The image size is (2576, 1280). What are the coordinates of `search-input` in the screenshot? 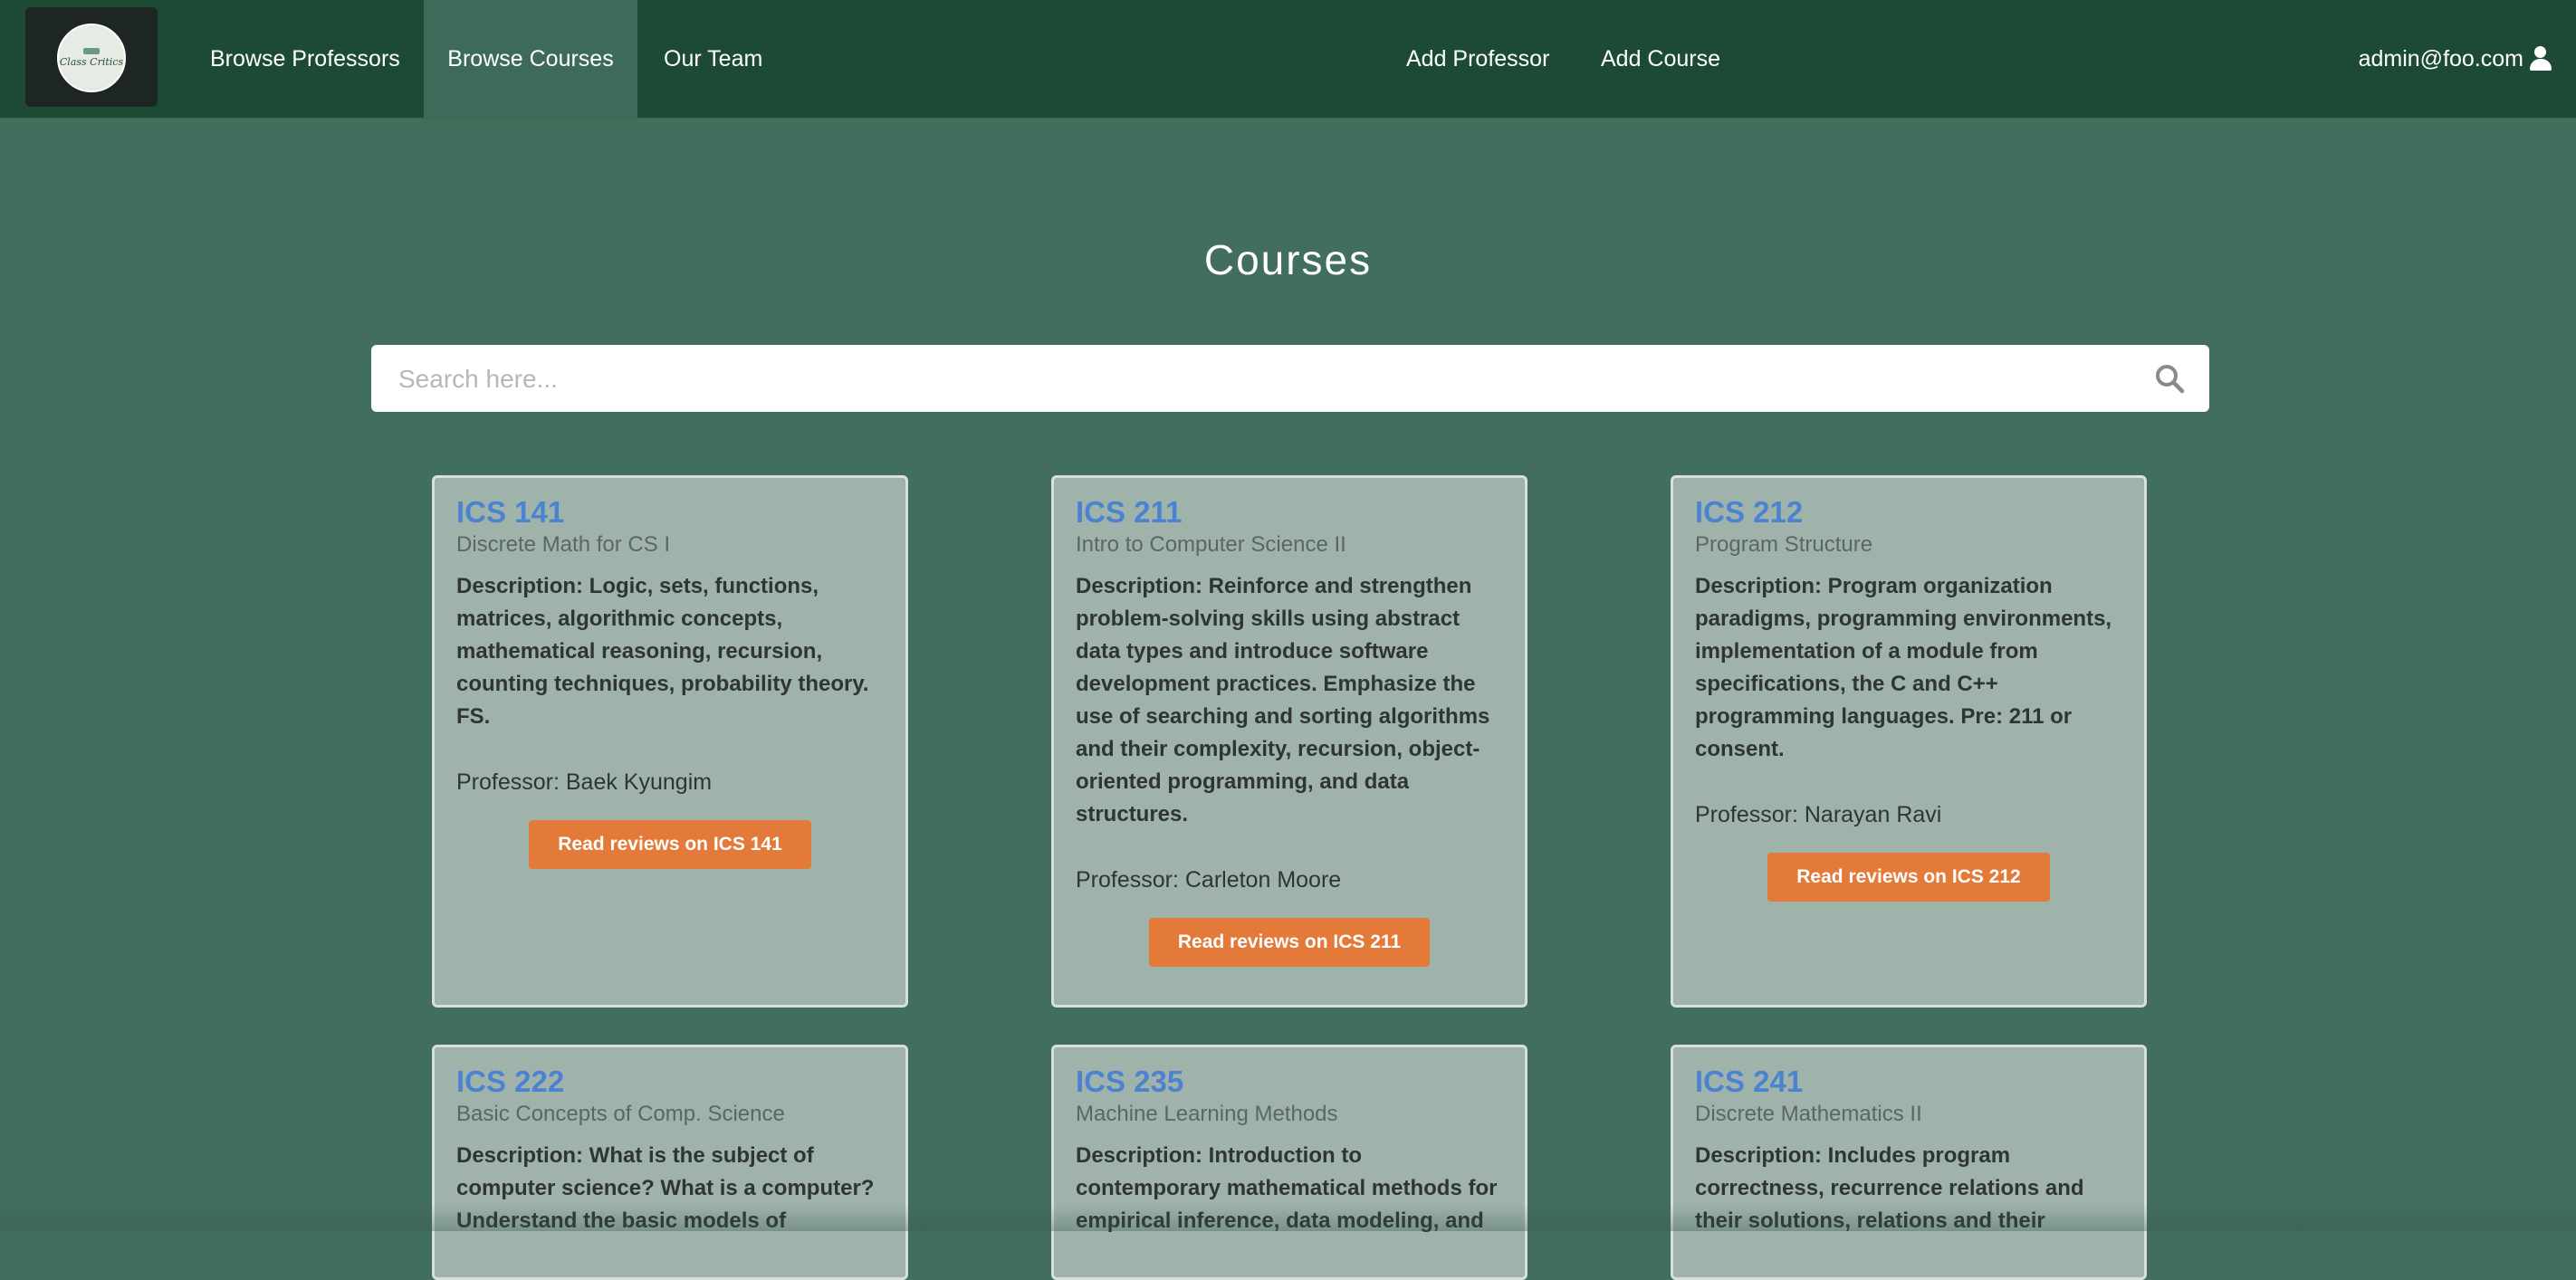 It's located at (1259, 379).